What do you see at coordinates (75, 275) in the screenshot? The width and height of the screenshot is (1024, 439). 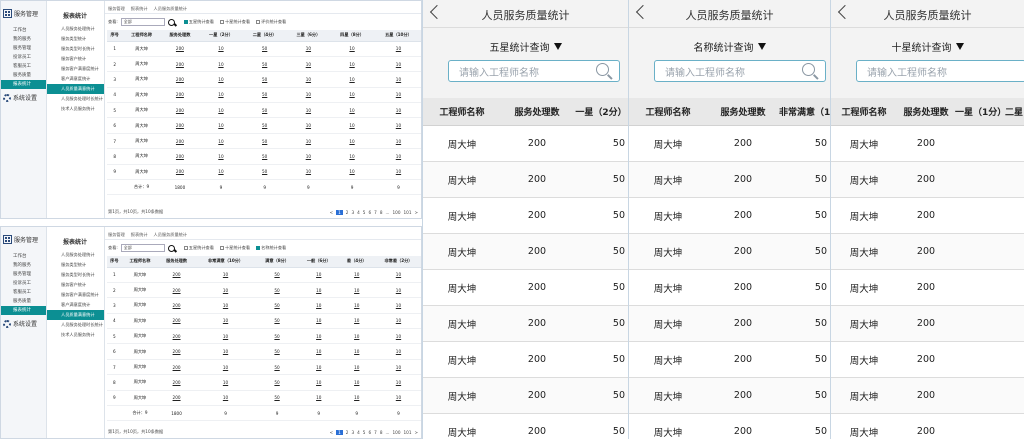 I see `sub-nav-item: 服务类型时长统计` at bounding box center [75, 275].